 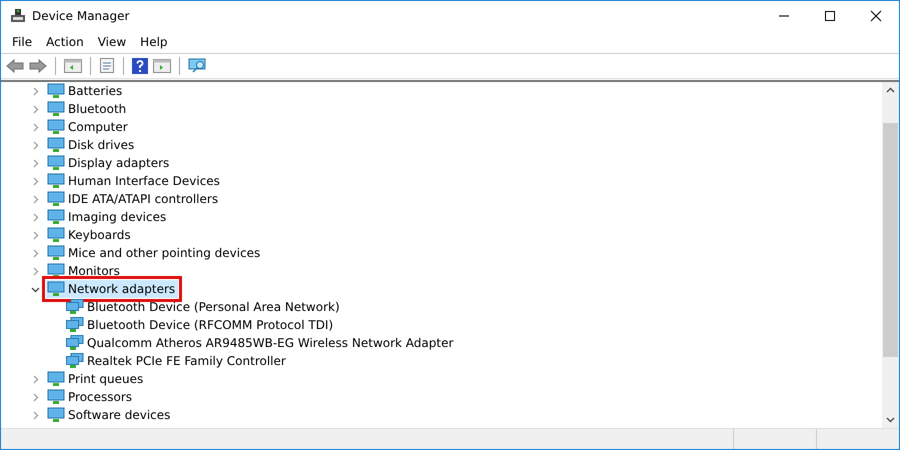 I want to click on tree-item: Software devices, so click(x=110, y=415).